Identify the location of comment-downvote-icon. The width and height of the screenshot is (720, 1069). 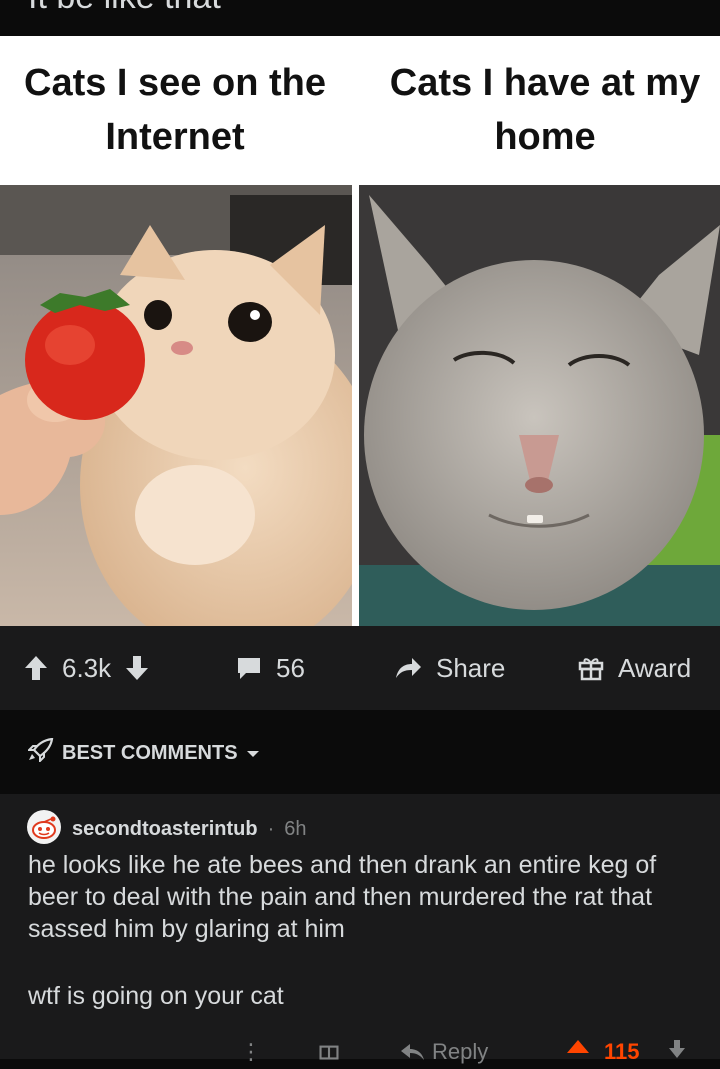
(677, 1052).